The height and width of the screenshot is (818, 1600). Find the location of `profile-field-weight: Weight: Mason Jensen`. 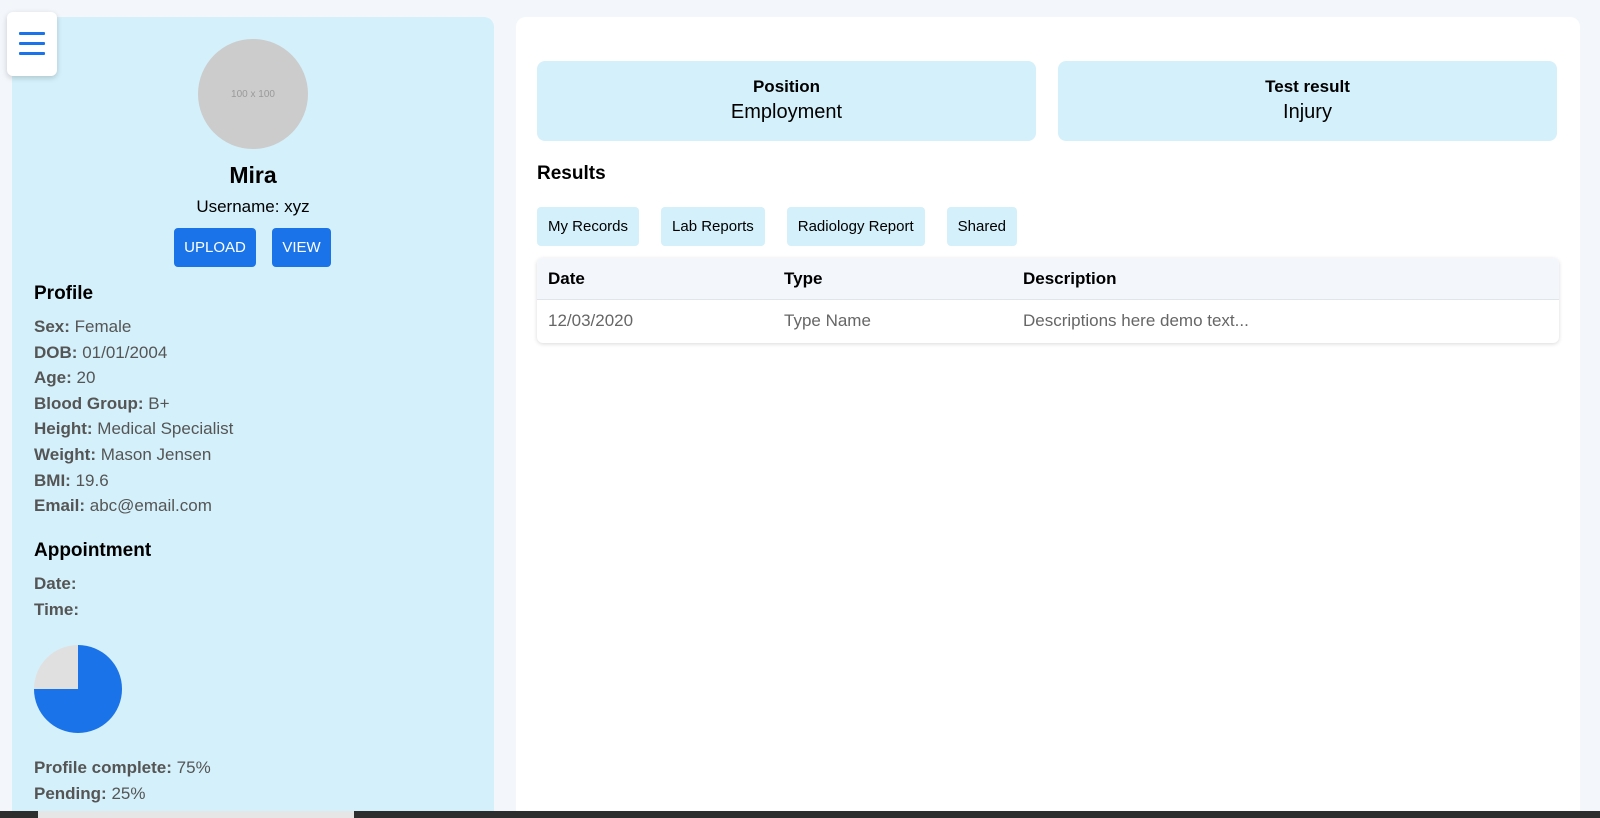

profile-field-weight: Weight: Mason Jensen is located at coordinates (133, 455).